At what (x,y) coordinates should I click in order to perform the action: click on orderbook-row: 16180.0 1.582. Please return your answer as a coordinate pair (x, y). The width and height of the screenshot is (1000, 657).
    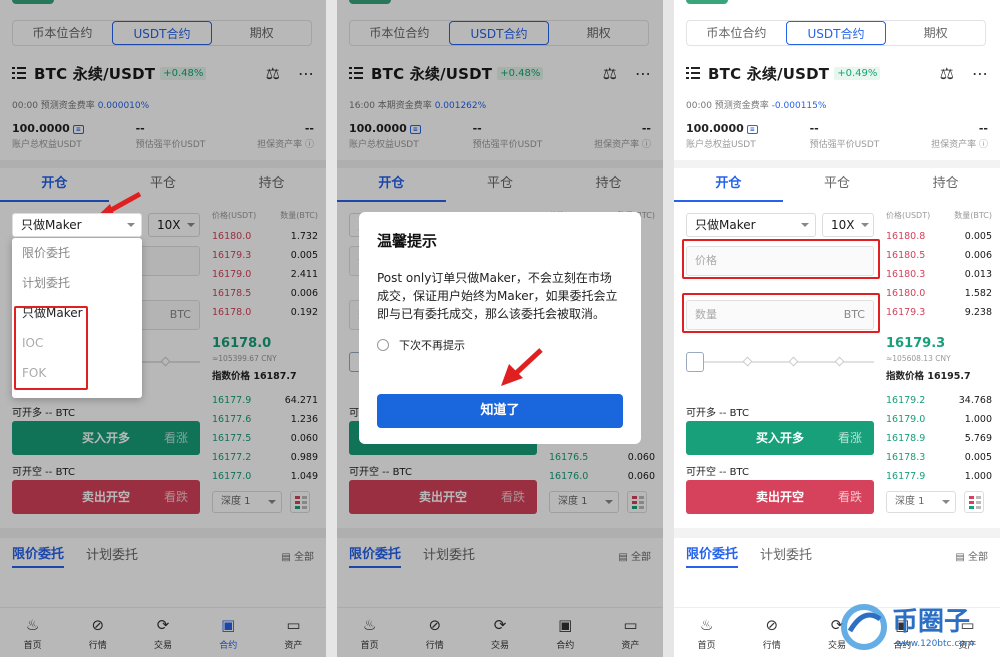
    Looking at the image, I should click on (942, 293).